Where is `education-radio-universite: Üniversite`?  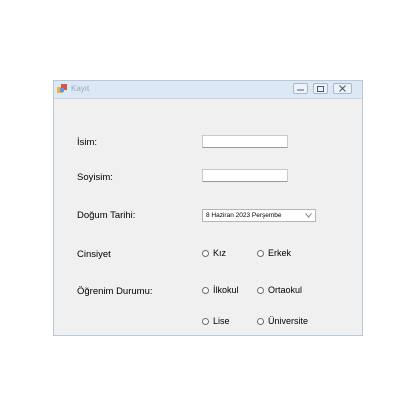
education-radio-universite: Üniversite is located at coordinates (282, 321).